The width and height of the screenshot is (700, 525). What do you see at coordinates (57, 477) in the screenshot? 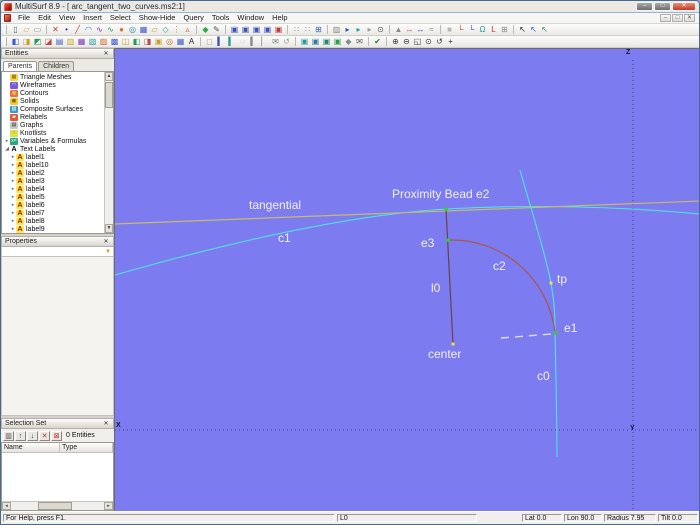
I see `selection-list` at bounding box center [57, 477].